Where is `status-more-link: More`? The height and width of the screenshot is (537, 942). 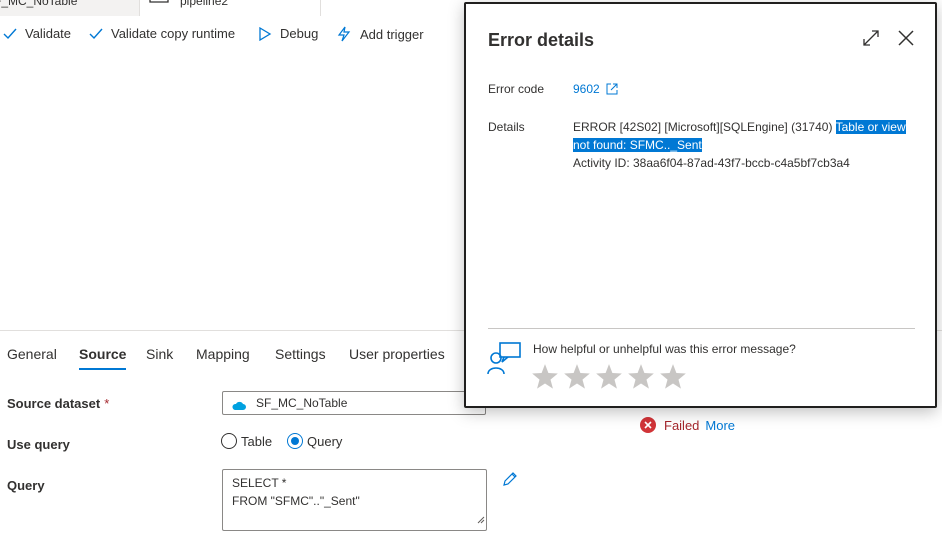
status-more-link: More is located at coordinates (720, 425).